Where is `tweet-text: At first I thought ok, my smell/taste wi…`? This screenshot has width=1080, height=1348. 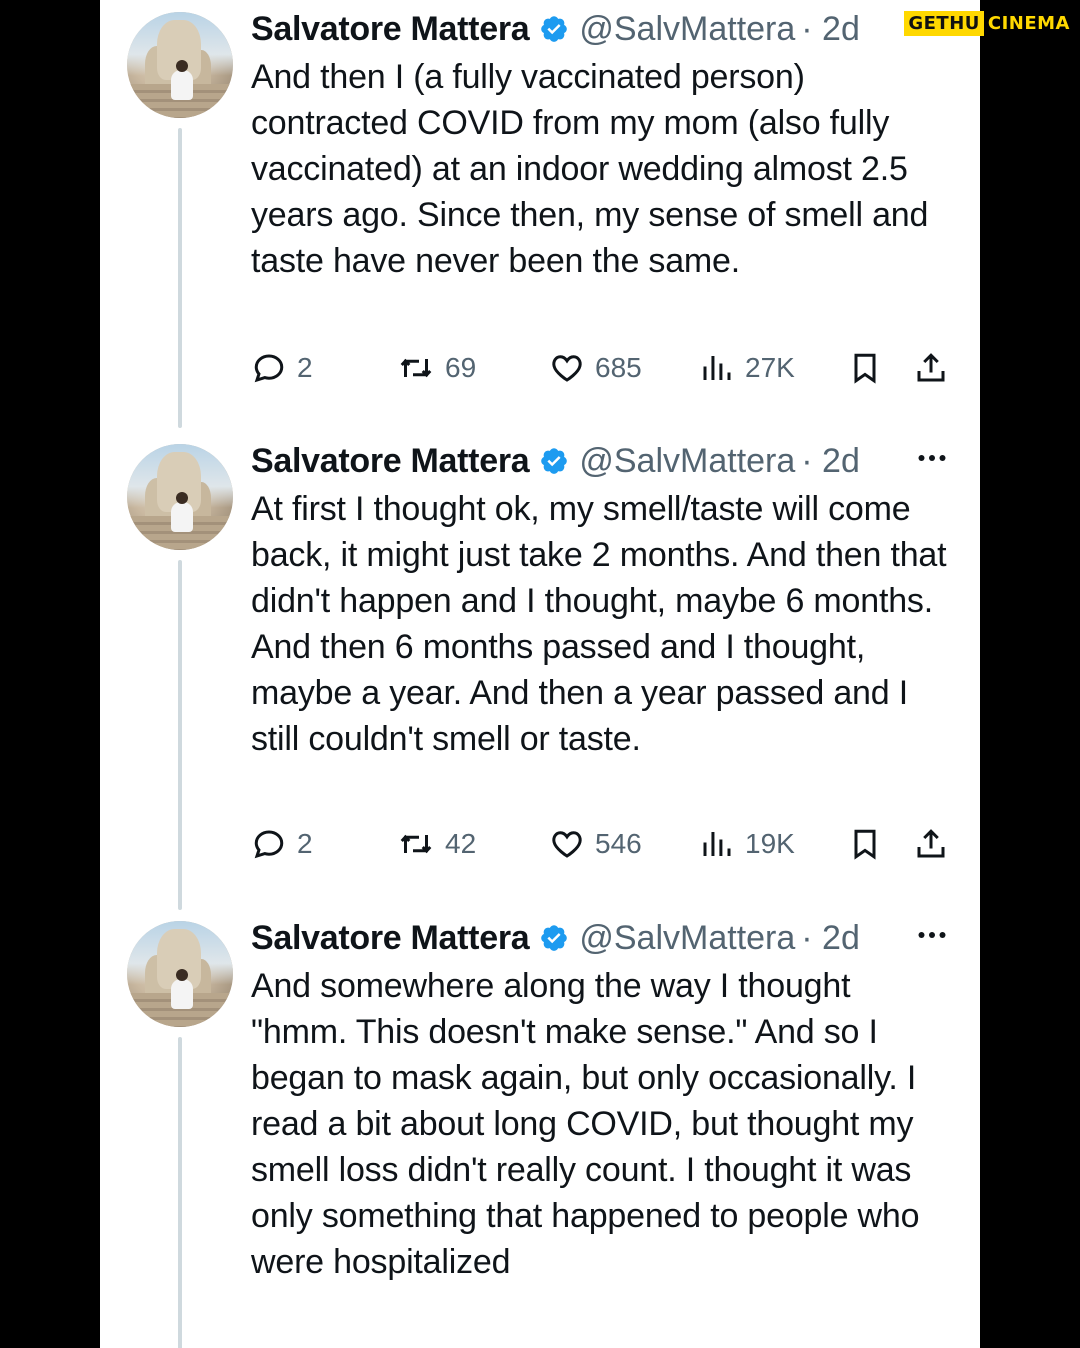
tweet-text: At first I thought ok, my smell/taste wi… is located at coordinates (599, 624).